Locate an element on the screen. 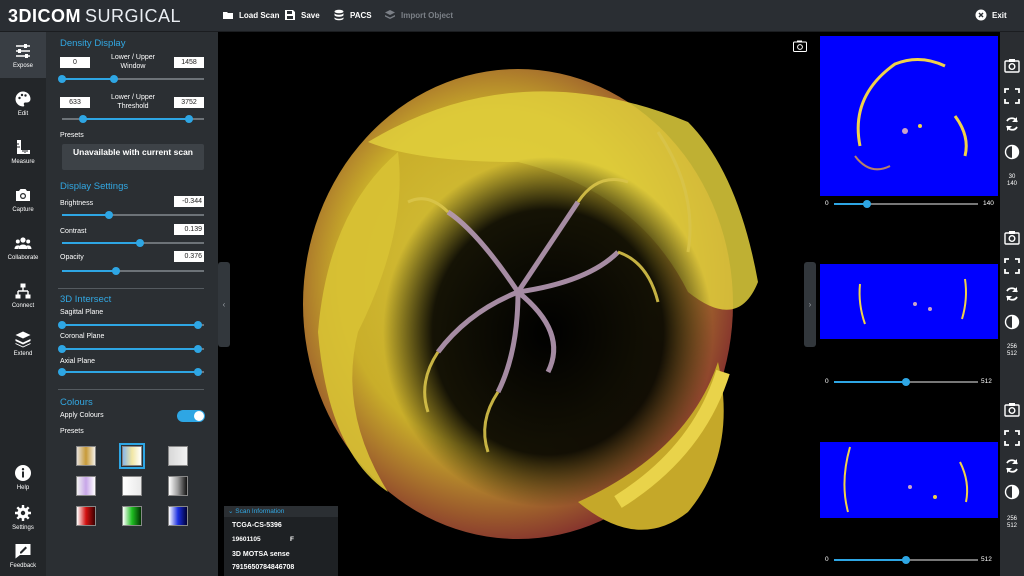 This screenshot has width=1024, height=576. colour-preset-greyscale is located at coordinates (178, 486).